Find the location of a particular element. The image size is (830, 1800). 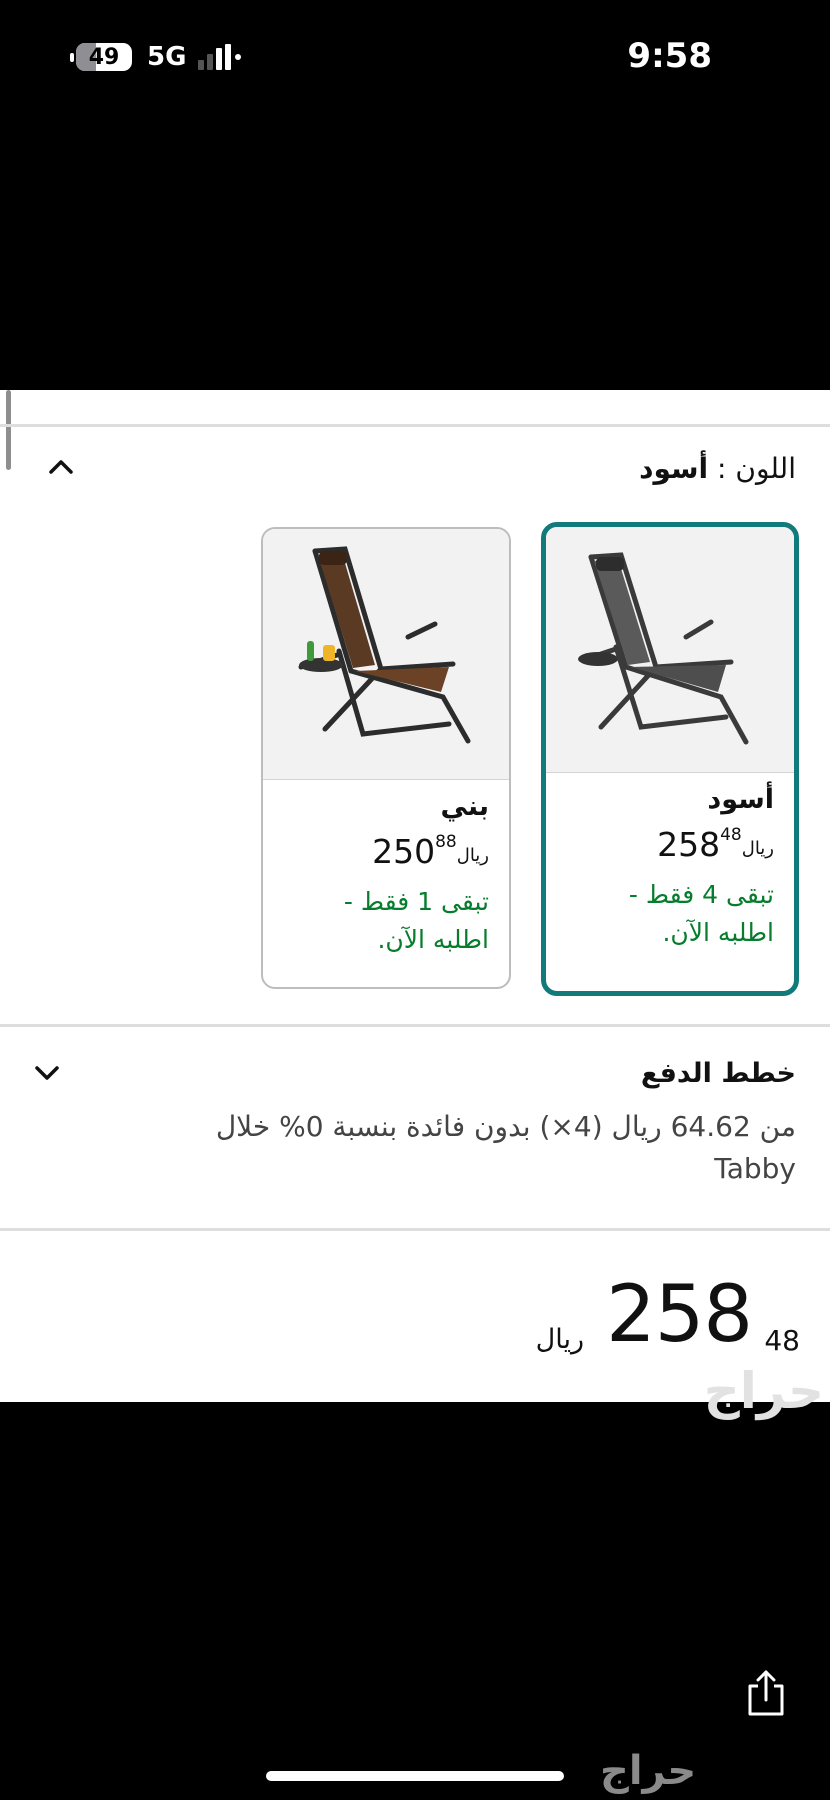

option-price: ريال 25848 is located at coordinates (670, 844).